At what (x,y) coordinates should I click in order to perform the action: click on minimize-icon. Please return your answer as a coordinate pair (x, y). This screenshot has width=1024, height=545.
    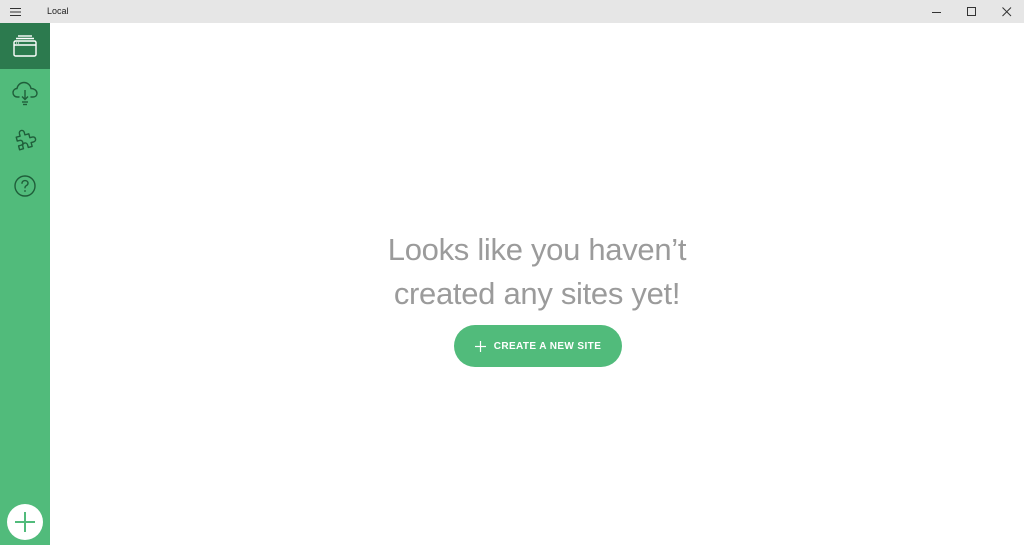
    Looking at the image, I should click on (936, 12).